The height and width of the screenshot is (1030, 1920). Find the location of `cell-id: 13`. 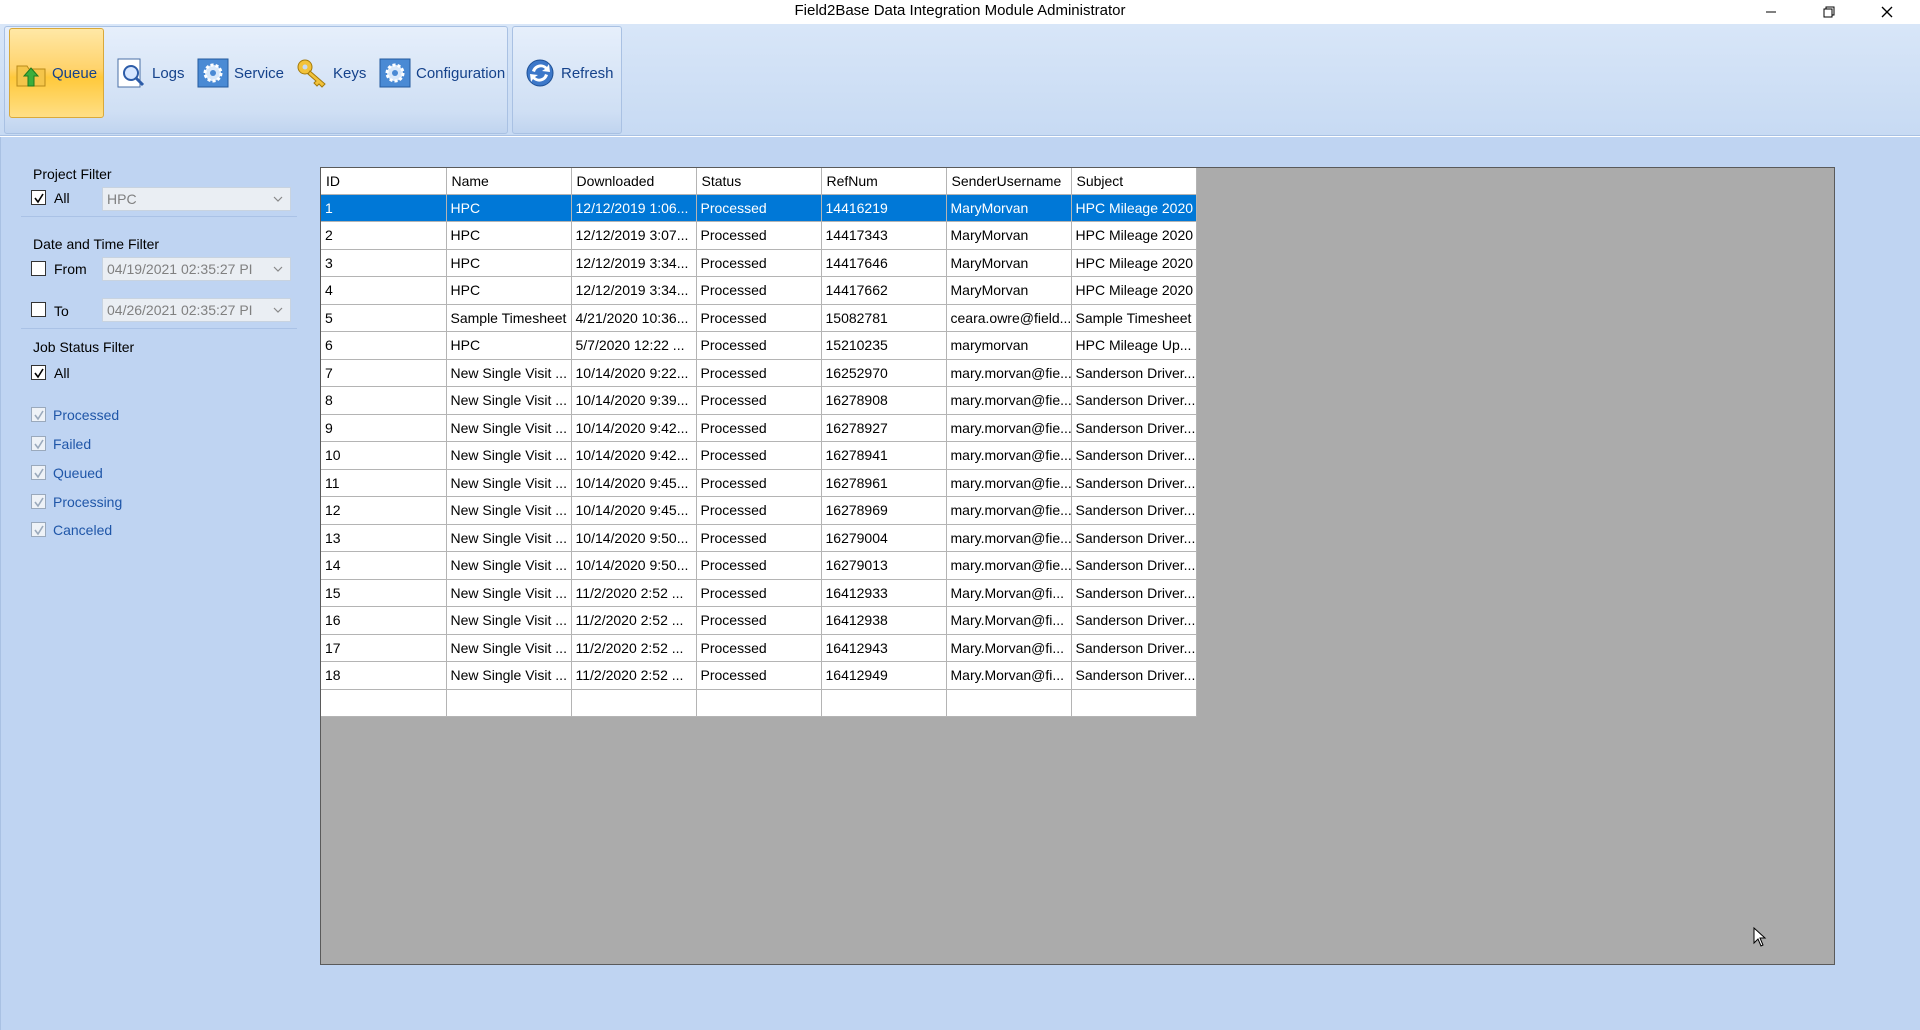

cell-id: 13 is located at coordinates (384, 538).